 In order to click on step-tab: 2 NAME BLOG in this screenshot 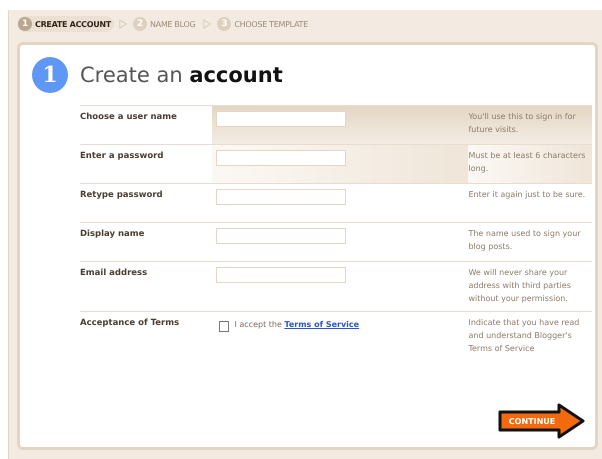, I will do `click(165, 24)`.